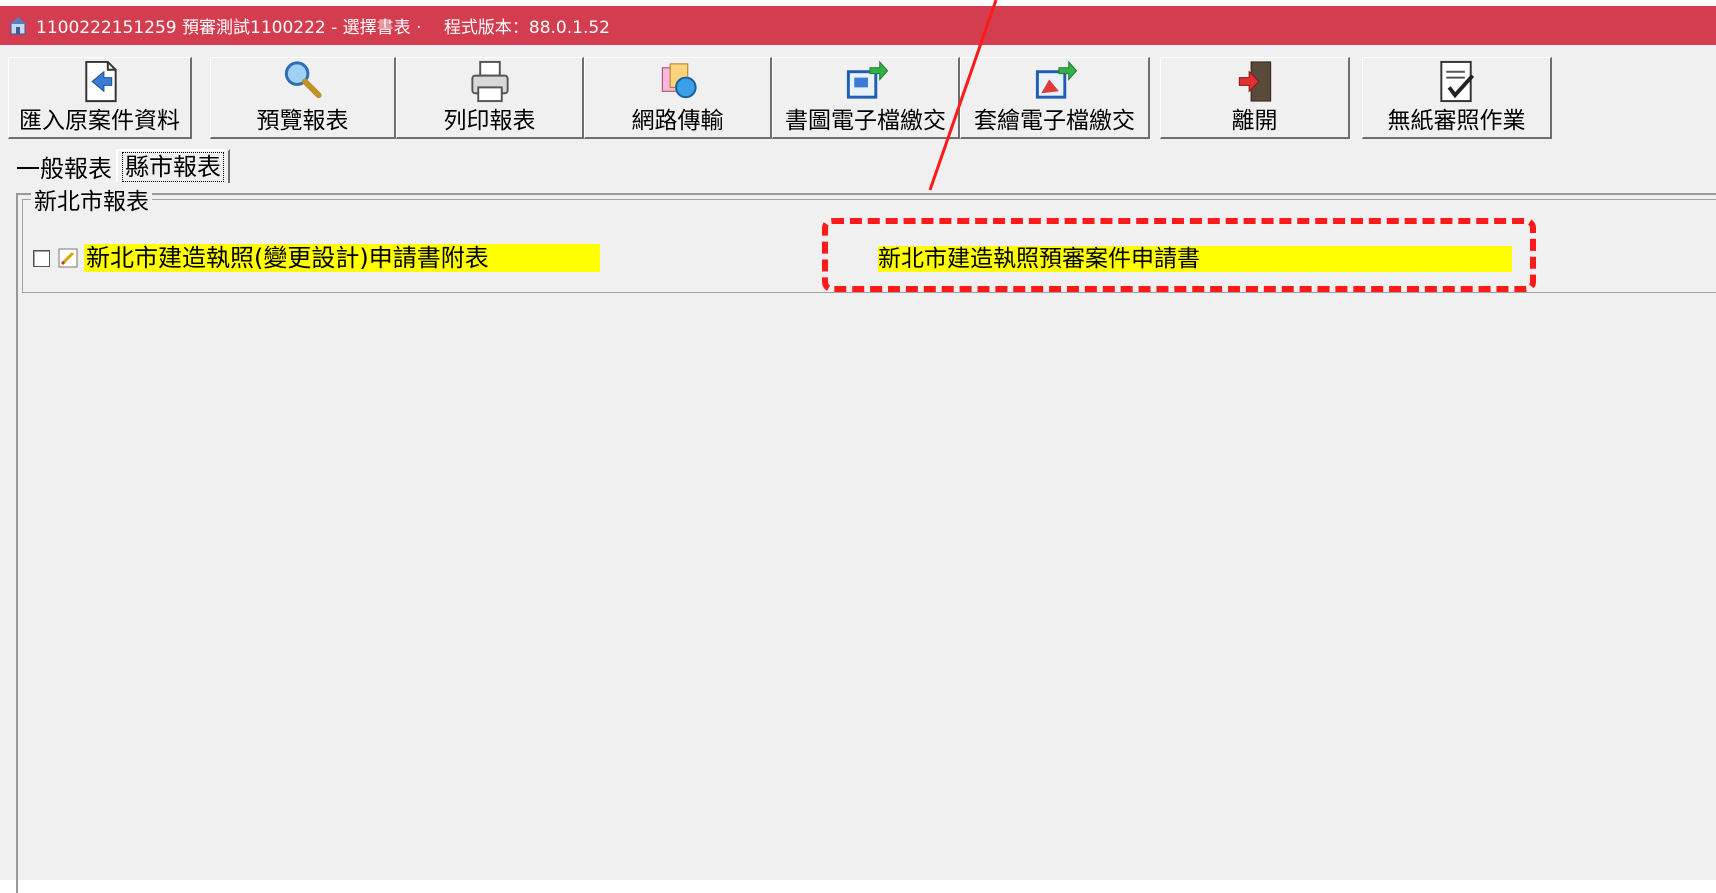  I want to click on annotation-label: 新北市建造執照預審案件申請書, so click(1195, 259).